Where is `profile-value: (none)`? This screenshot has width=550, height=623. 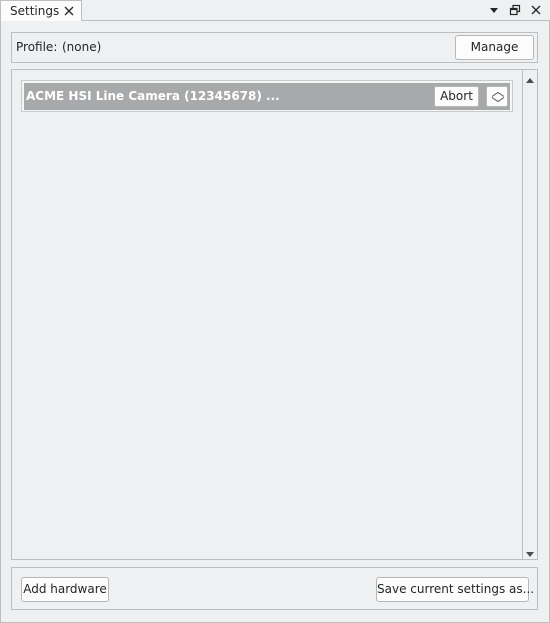
profile-value: (none) is located at coordinates (82, 47).